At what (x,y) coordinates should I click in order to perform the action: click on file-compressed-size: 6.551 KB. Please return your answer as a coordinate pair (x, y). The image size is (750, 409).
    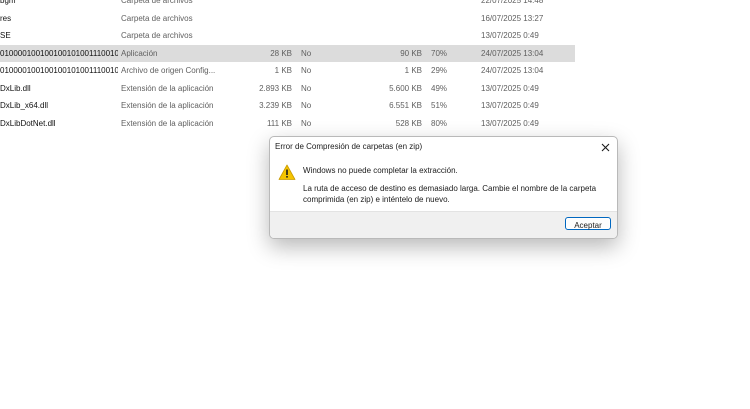
    Looking at the image, I should click on (405, 105).